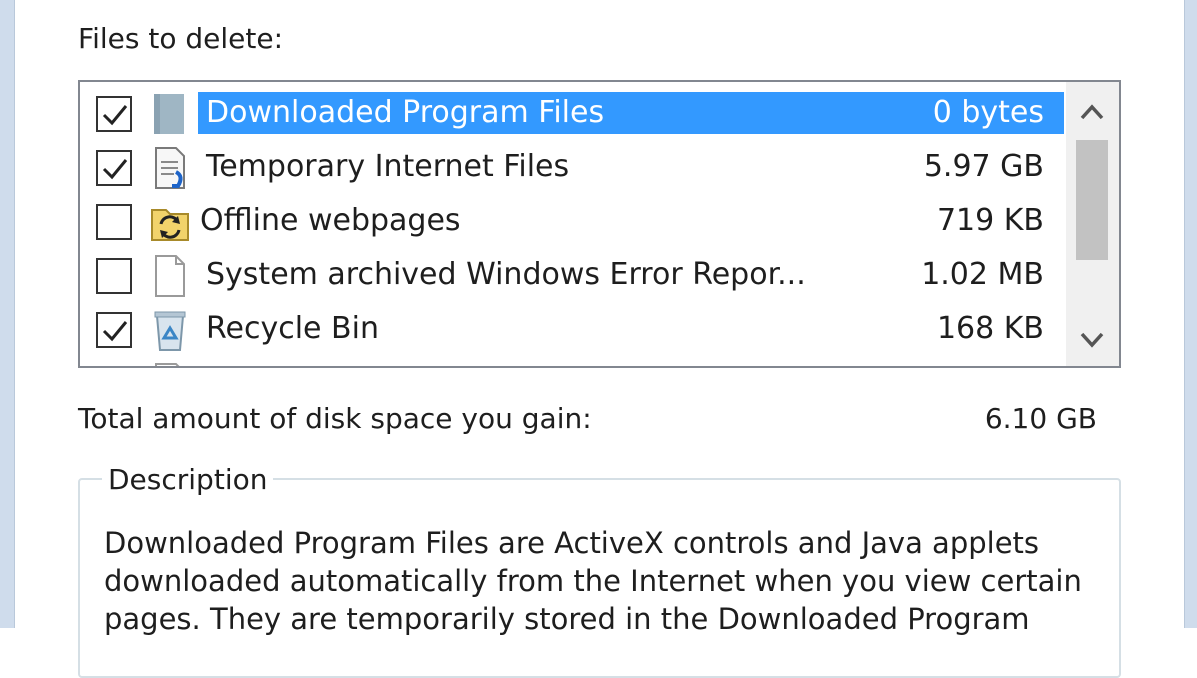 The image size is (1197, 678). I want to click on item-row-highlight: Downloaded Program Files 0 bytes, so click(631, 113).